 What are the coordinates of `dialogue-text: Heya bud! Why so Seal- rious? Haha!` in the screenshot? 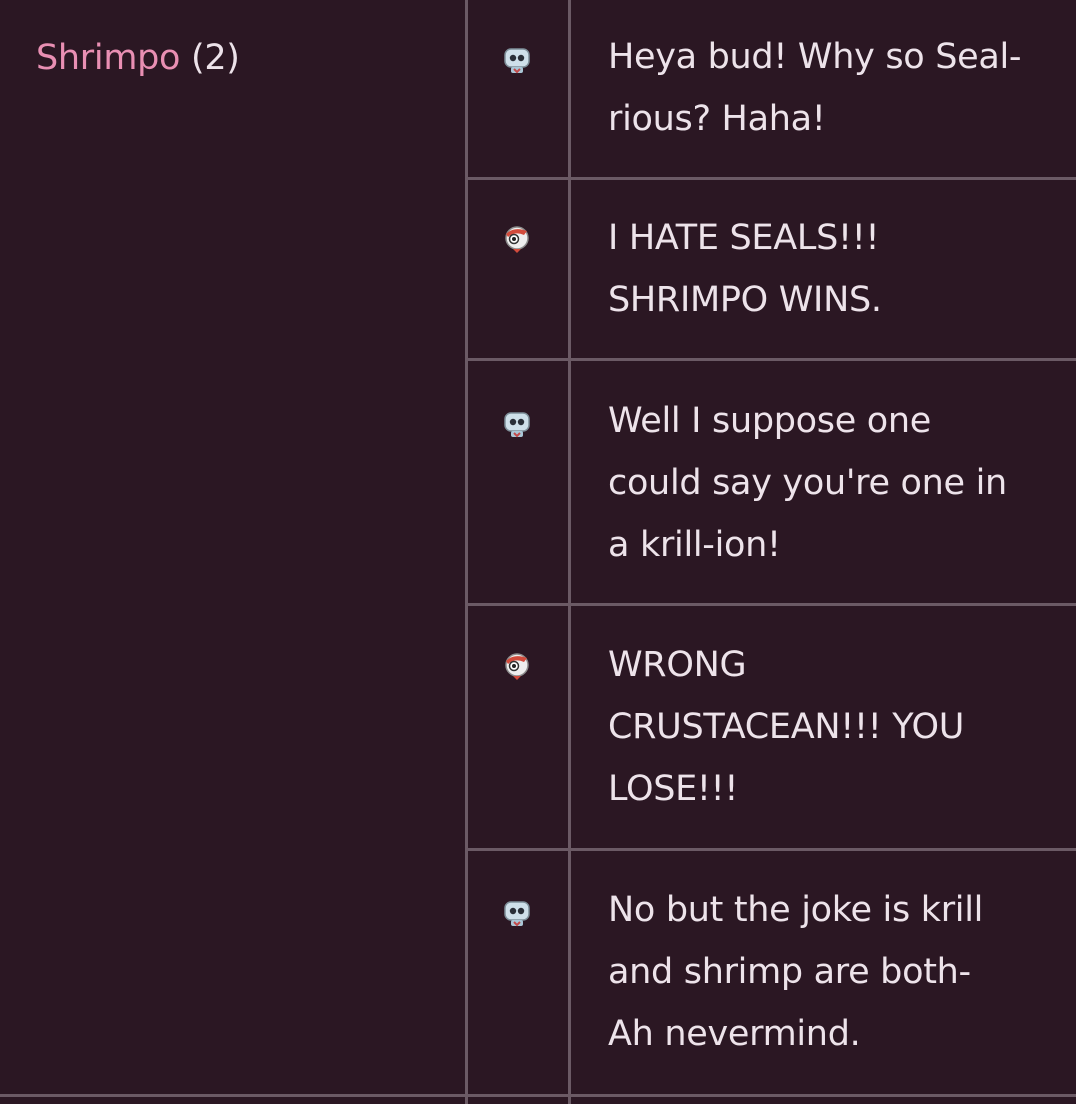 It's located at (815, 88).